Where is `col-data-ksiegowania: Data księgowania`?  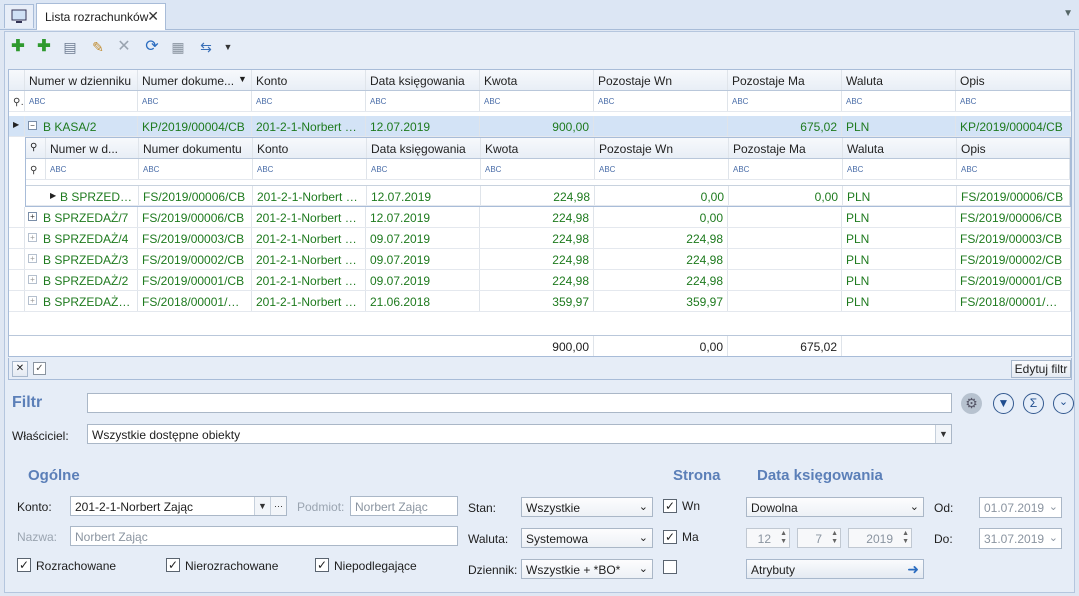
col-data-ksiegowania: Data księgowania is located at coordinates (423, 80).